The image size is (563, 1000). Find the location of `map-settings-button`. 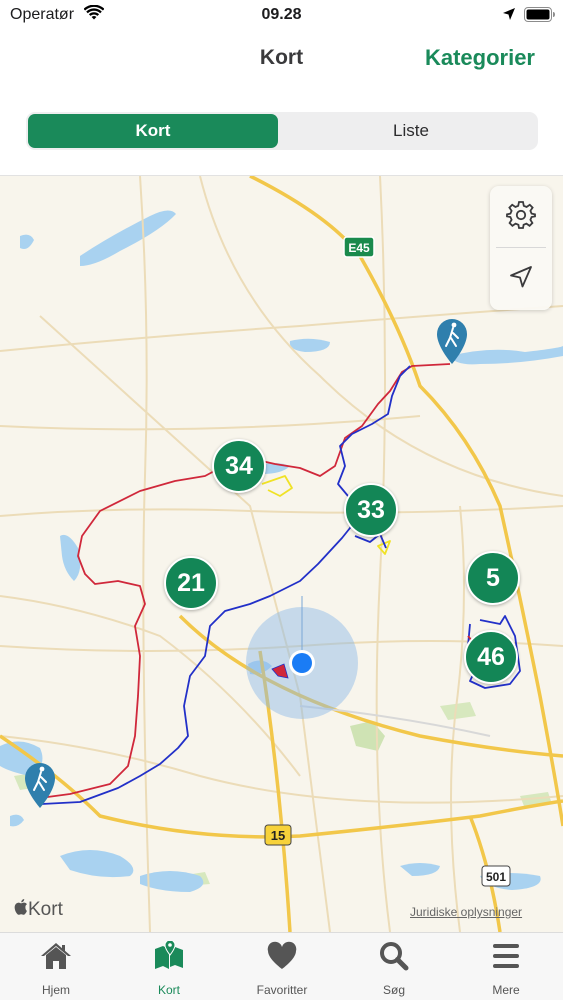

map-settings-button is located at coordinates (521, 217).